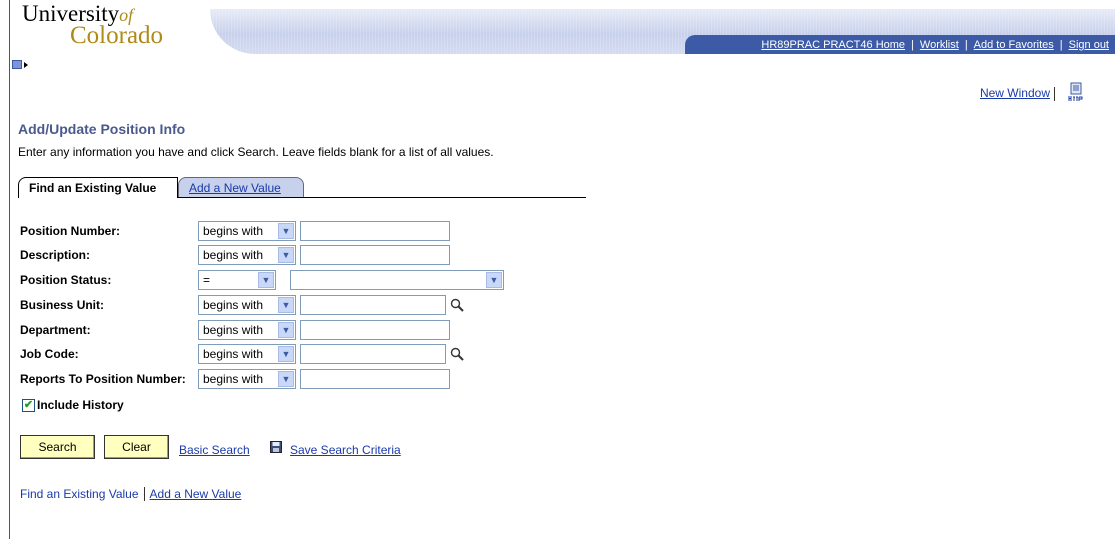  What do you see at coordinates (80, 405) in the screenshot?
I see `include-history-label: Include History` at bounding box center [80, 405].